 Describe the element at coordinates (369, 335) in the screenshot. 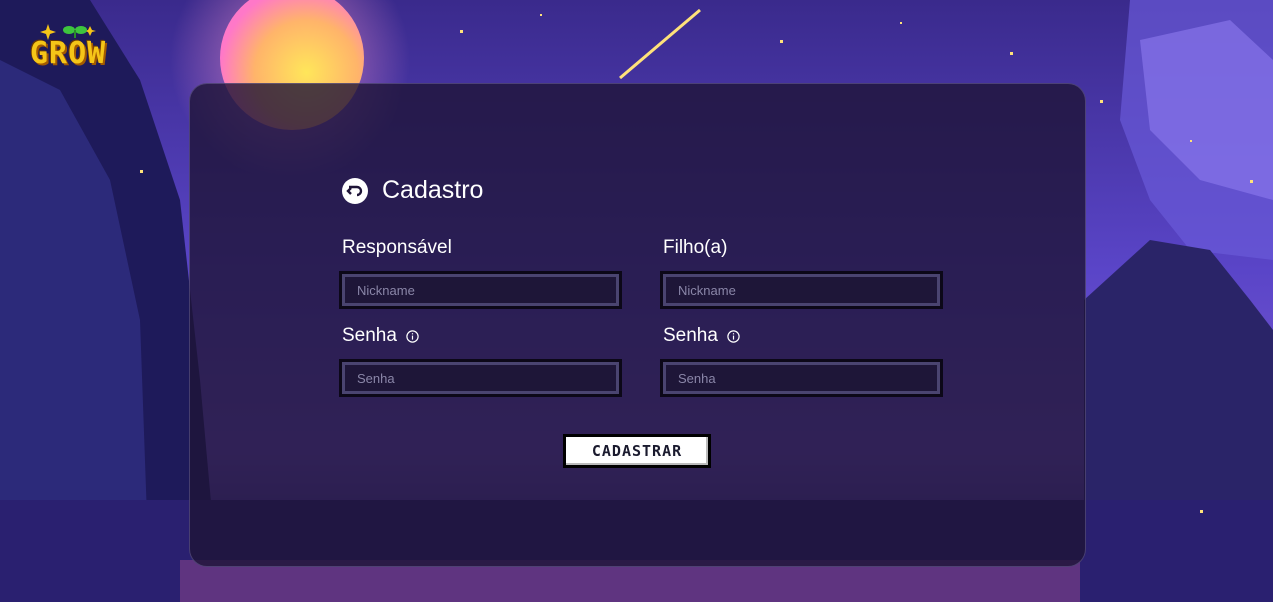

I see `parent-password-label-text: Senha` at that location.